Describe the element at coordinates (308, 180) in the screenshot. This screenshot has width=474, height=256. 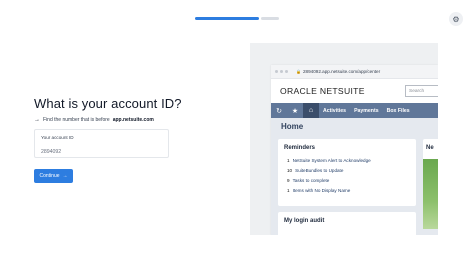
I see `reminder-item: 9 Tasks to complete` at that location.